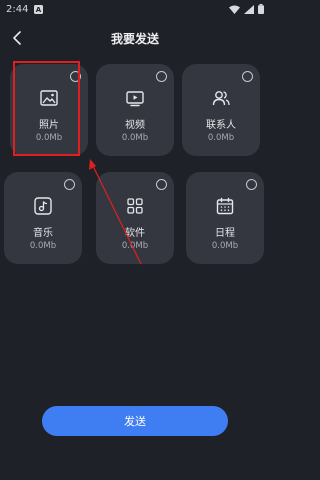 The width and height of the screenshot is (320, 480). I want to click on status-bar: 2:44 A, so click(135, 9).